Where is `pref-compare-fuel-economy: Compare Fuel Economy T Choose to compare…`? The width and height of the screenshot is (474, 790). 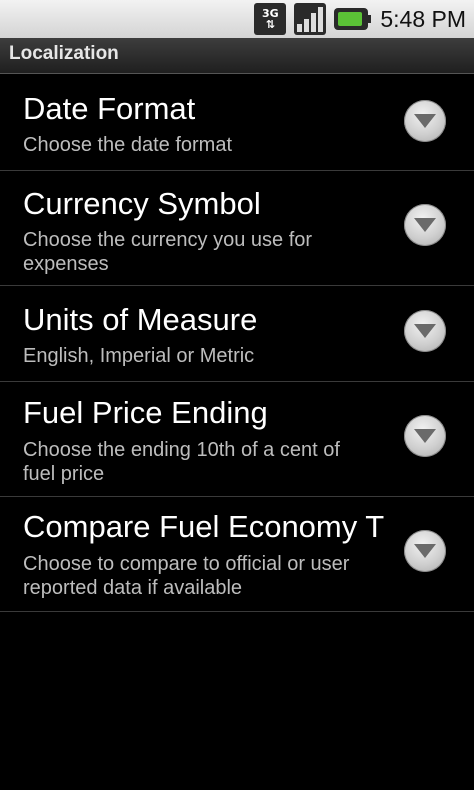 pref-compare-fuel-economy: Compare Fuel Economy T Choose to compare… is located at coordinates (237, 554).